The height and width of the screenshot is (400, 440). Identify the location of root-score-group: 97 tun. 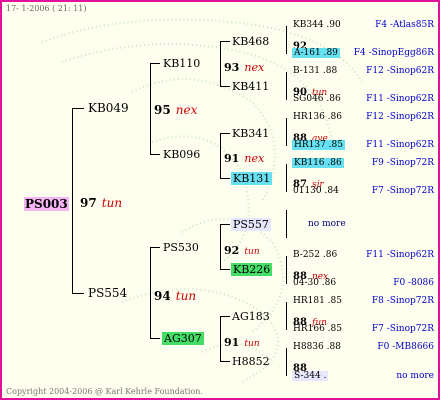
(101, 201).